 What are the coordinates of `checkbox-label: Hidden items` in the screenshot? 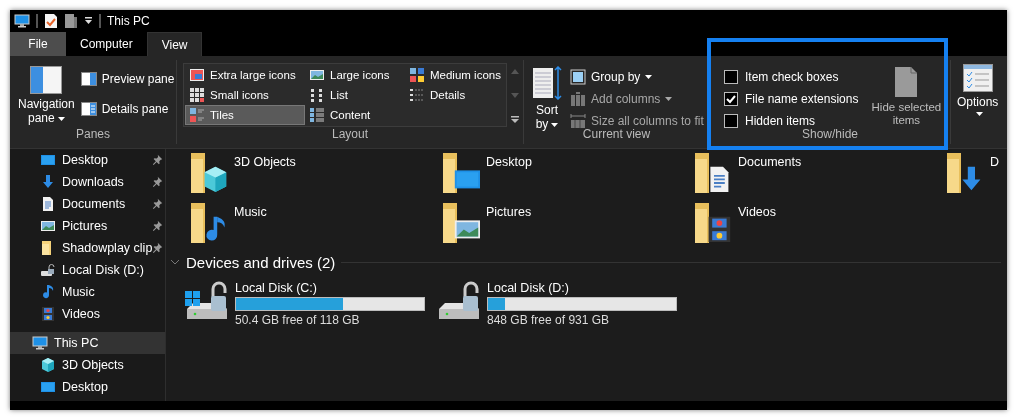 It's located at (780, 121).